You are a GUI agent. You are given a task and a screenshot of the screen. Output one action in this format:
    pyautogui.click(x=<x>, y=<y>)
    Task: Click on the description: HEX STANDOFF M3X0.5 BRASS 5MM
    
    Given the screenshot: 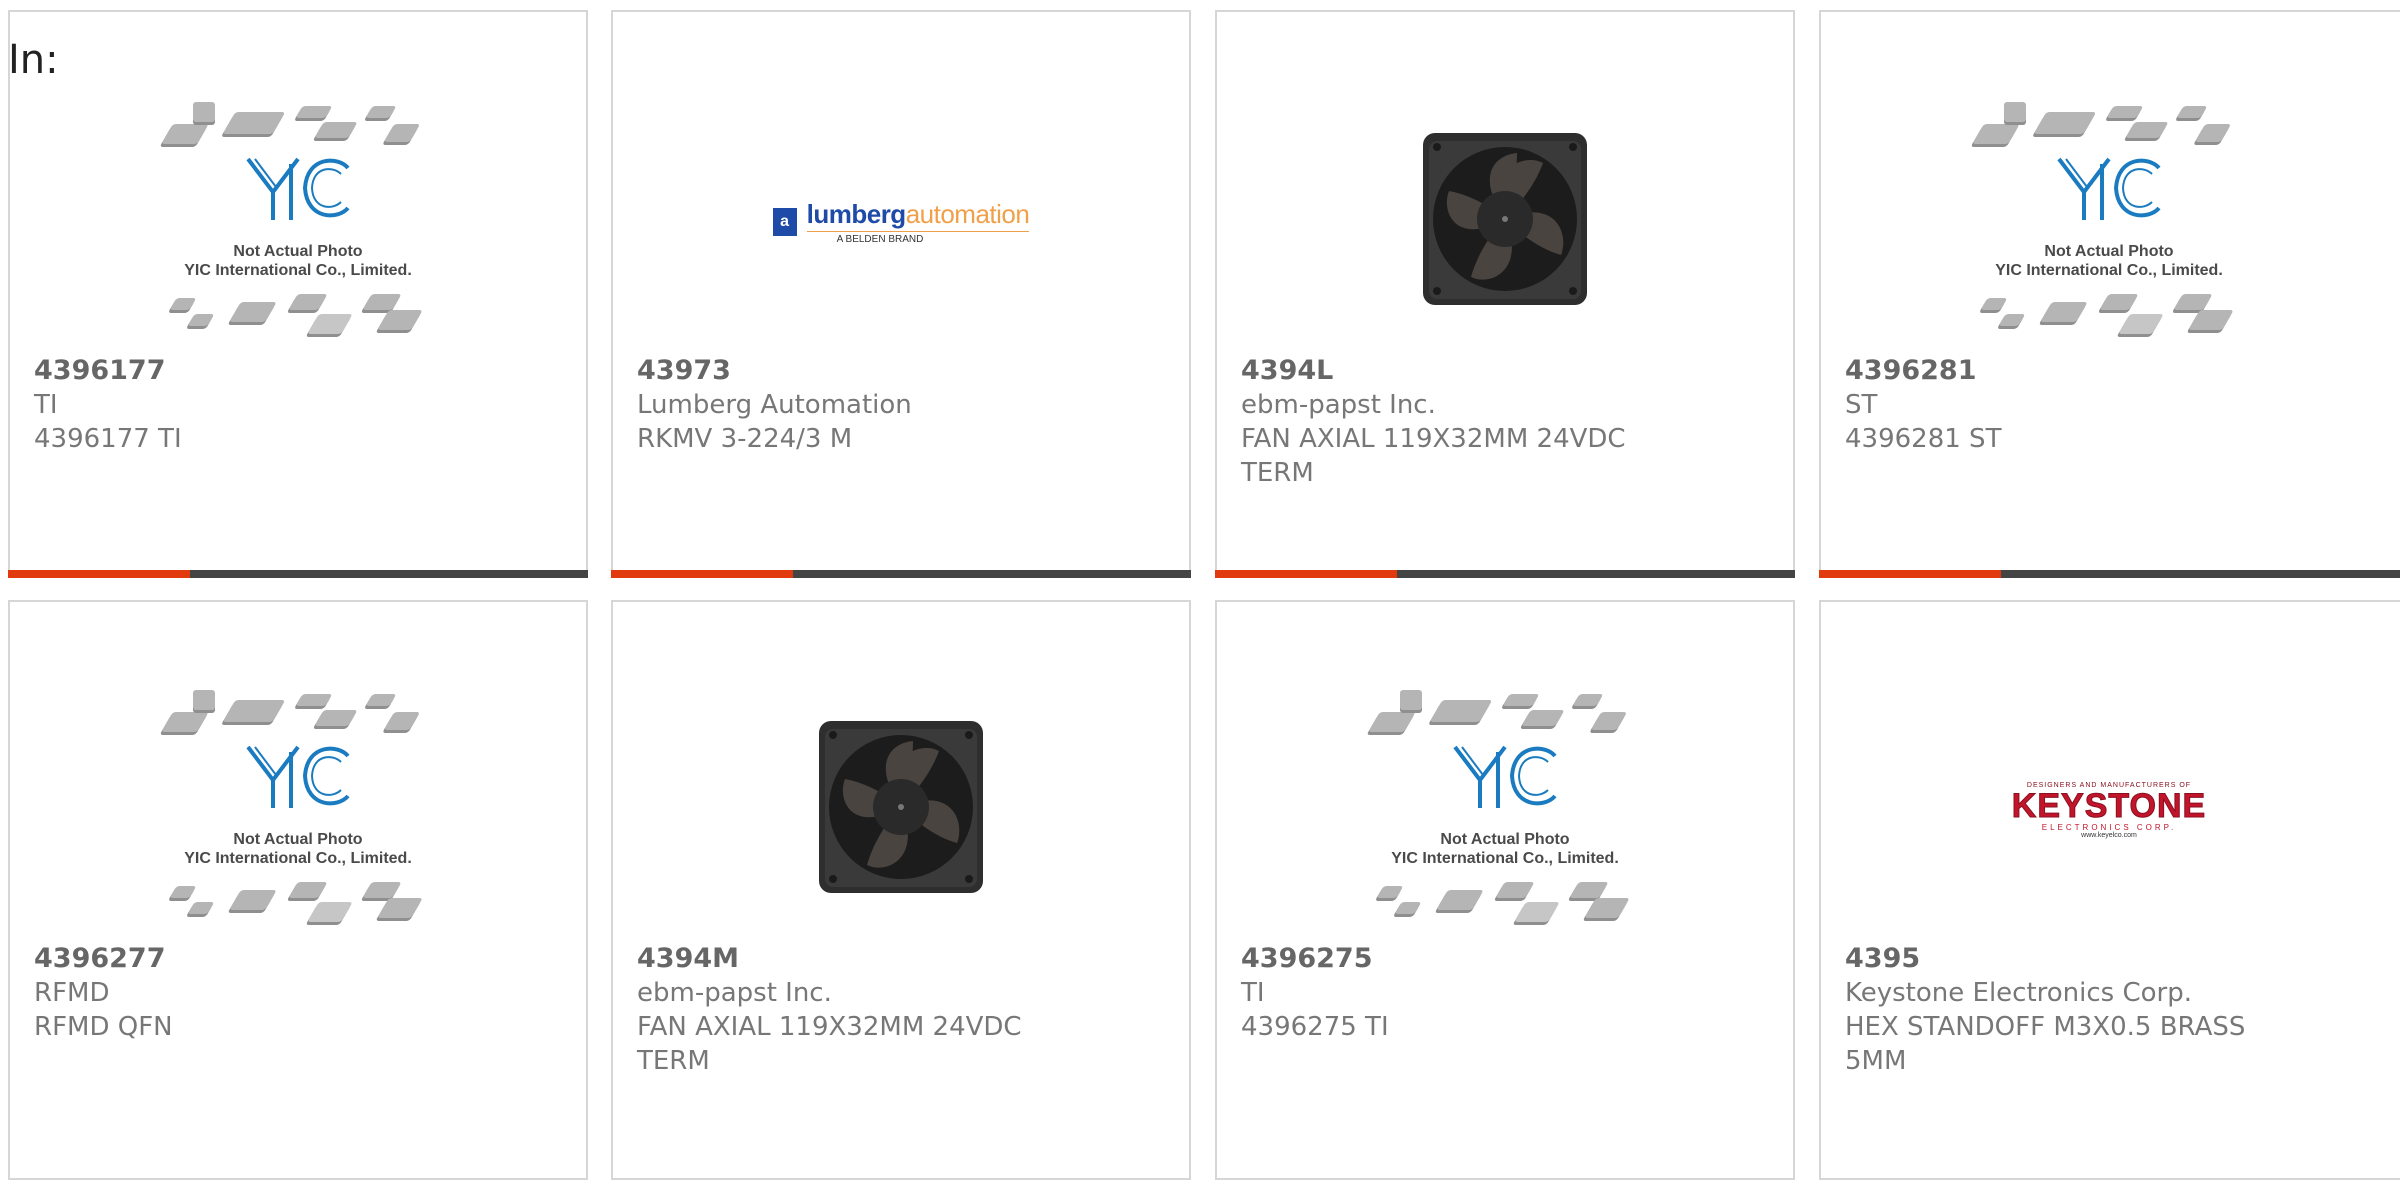 What is the action you would take?
    pyautogui.click(x=2045, y=1044)
    